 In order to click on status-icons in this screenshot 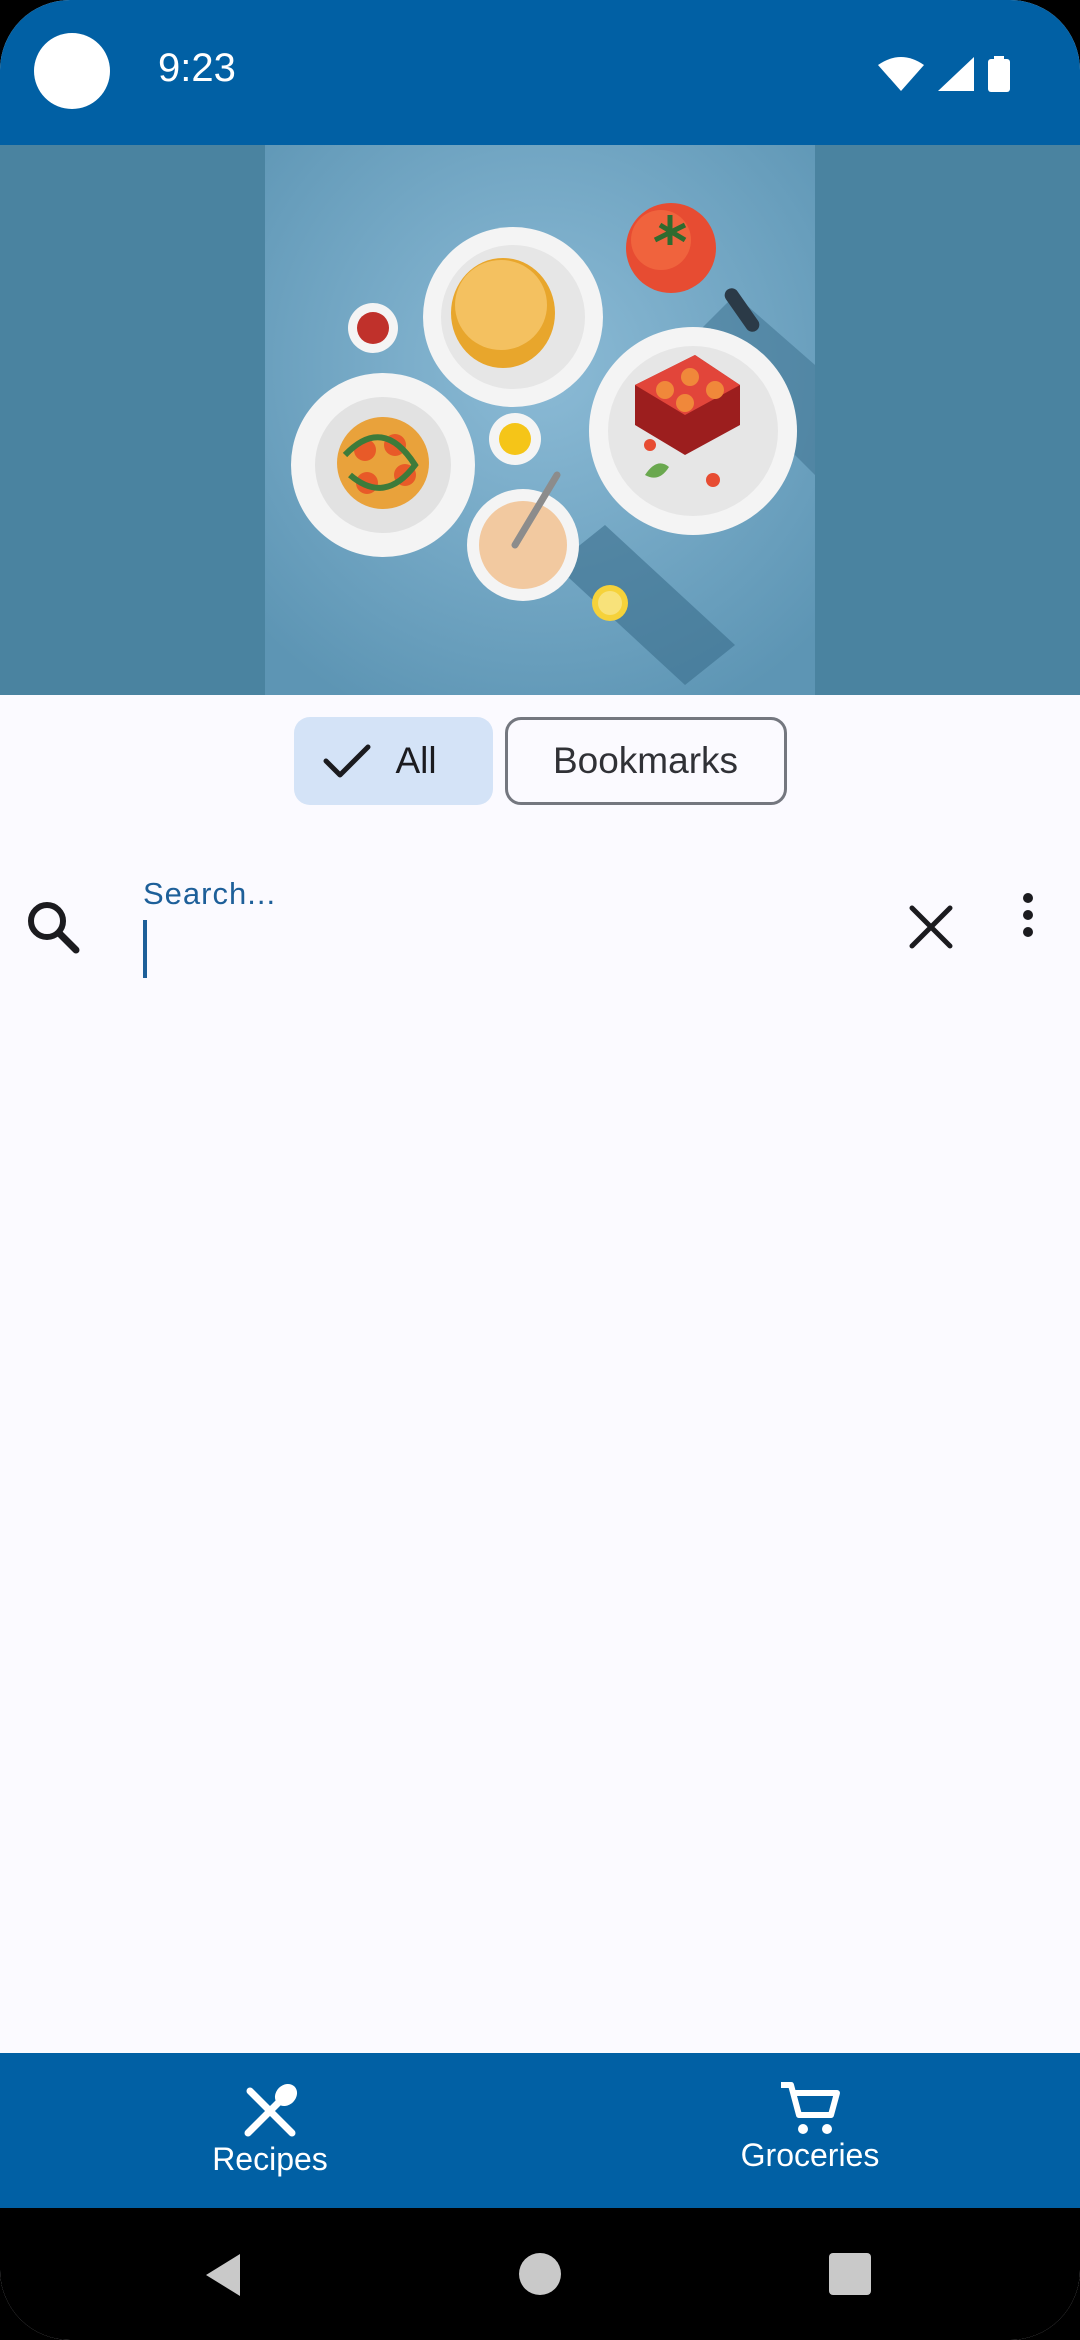, I will do `click(944, 74)`.